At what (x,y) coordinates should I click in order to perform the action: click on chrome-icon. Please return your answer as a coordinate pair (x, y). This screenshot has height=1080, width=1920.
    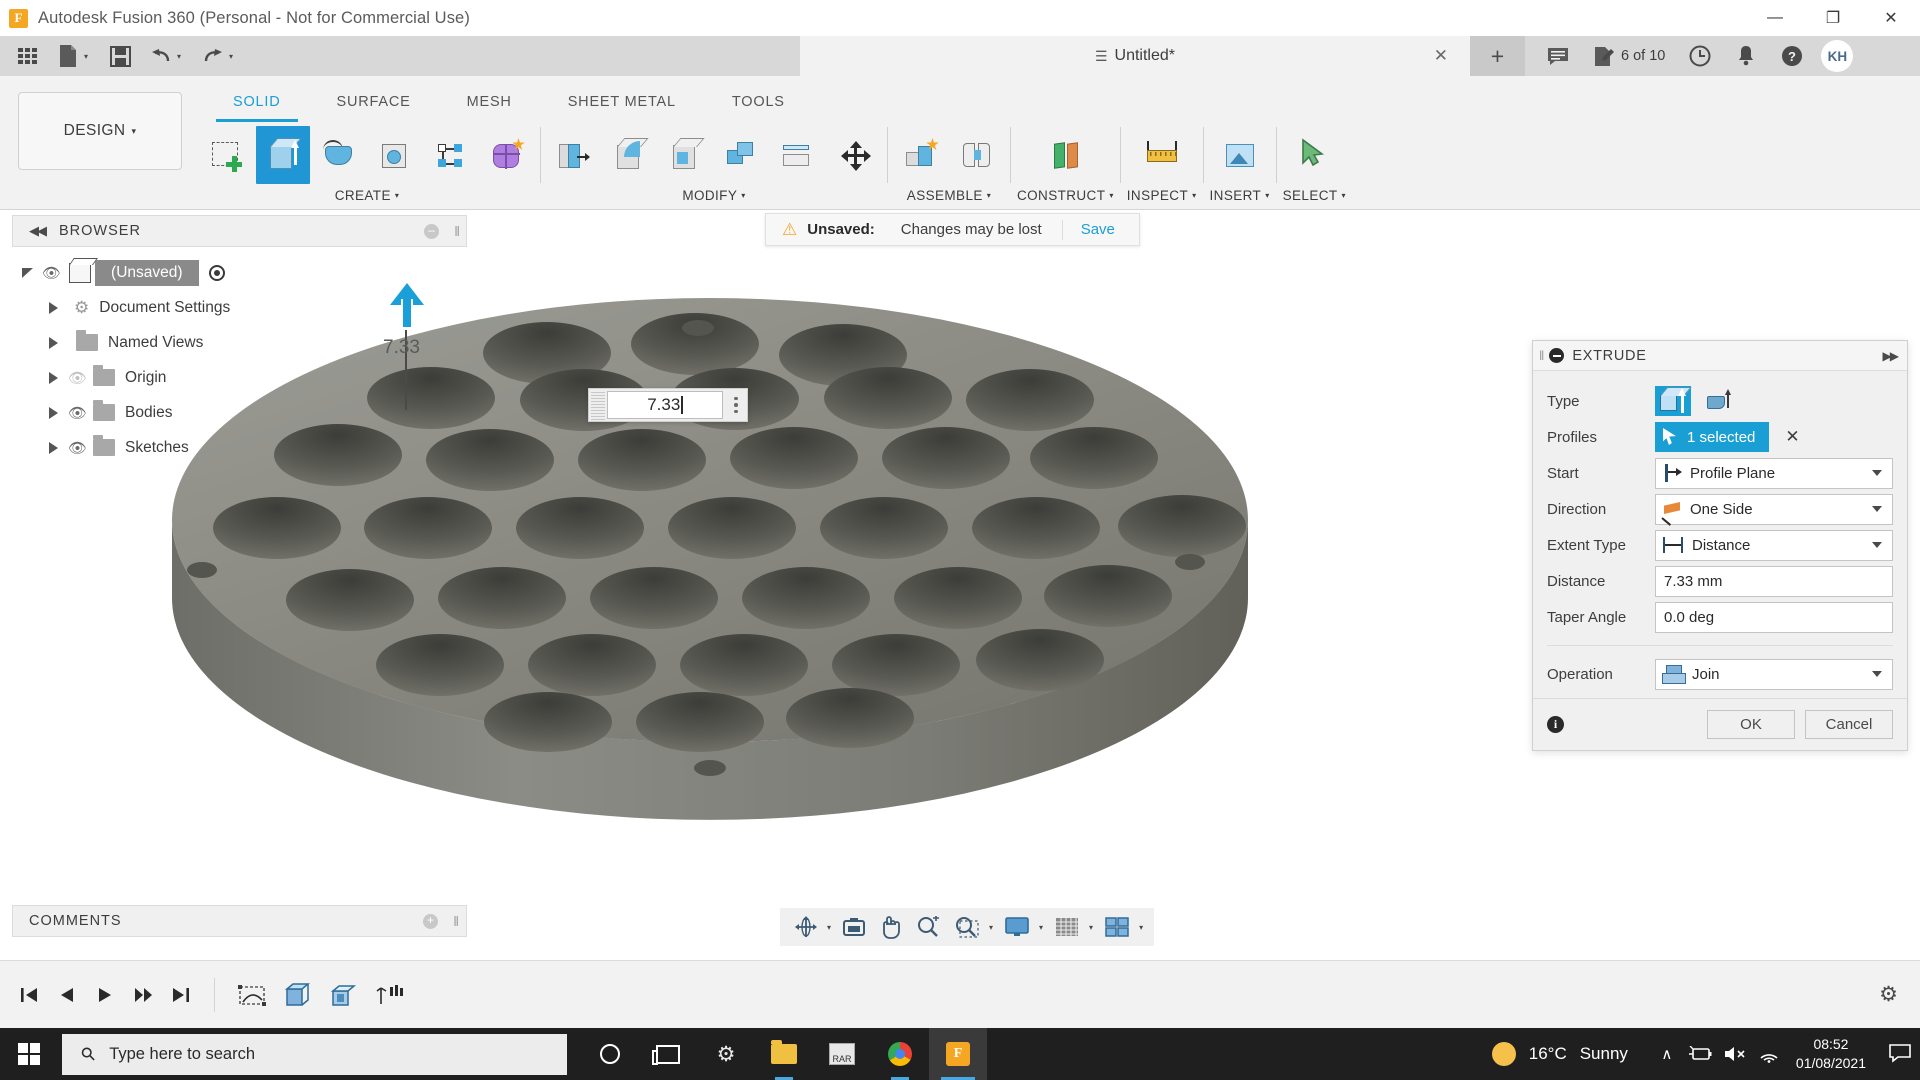
    Looking at the image, I should click on (900, 1054).